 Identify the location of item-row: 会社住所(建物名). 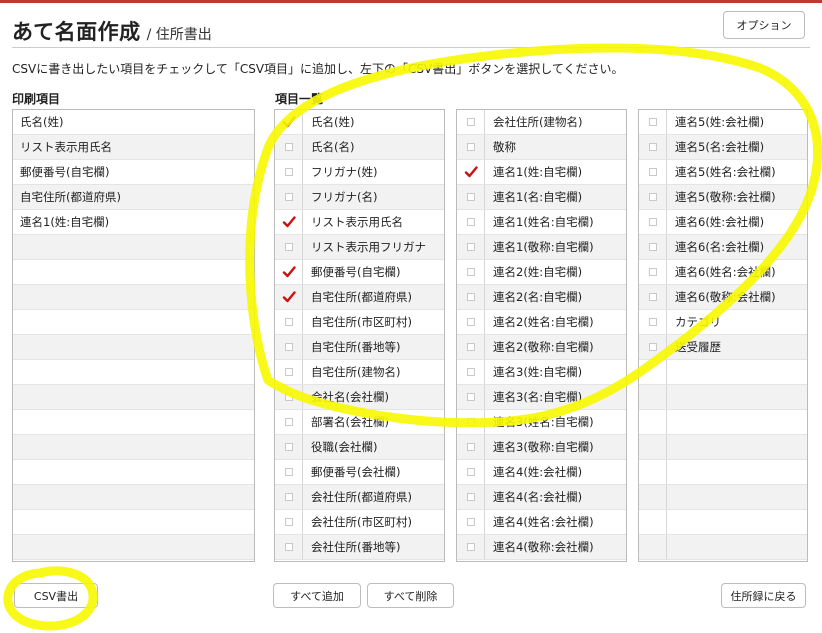
(541, 122).